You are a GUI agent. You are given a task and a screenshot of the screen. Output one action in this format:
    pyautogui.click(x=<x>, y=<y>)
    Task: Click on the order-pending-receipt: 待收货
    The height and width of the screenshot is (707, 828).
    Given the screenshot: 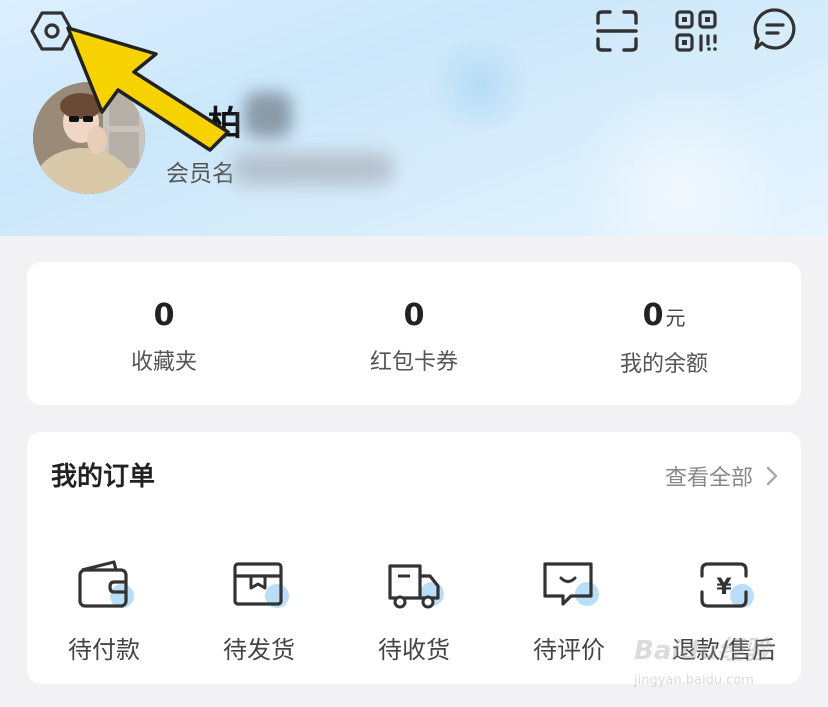 What is the action you would take?
    pyautogui.click(x=414, y=610)
    